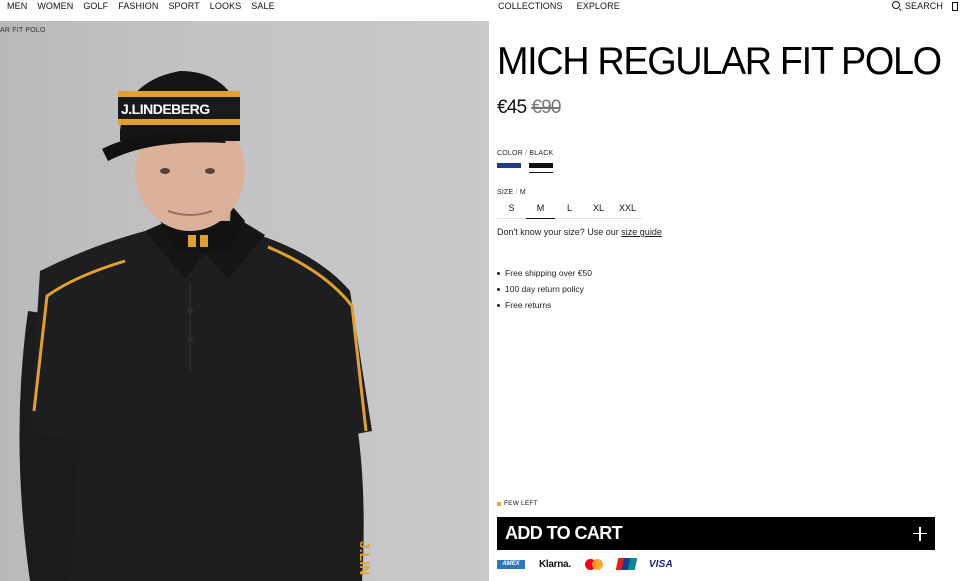  I want to click on color-value: BLACK, so click(541, 153).